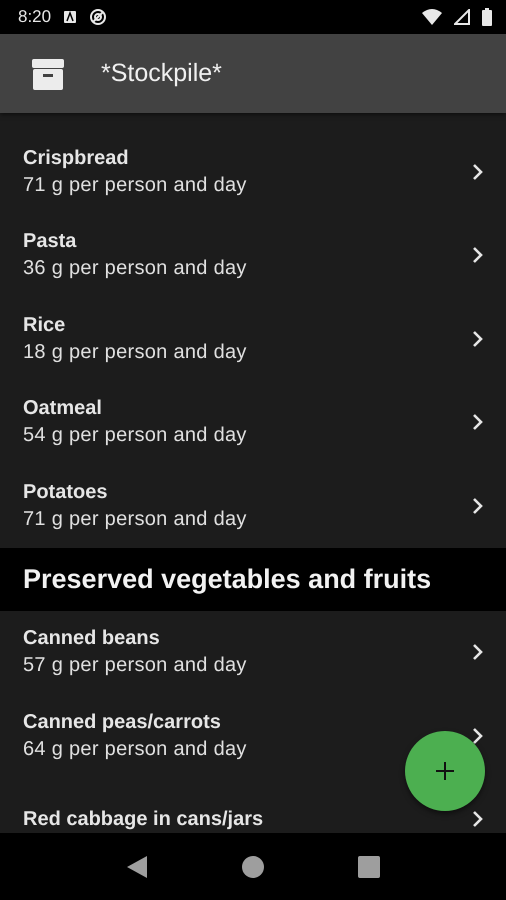  Describe the element at coordinates (135, 749) in the screenshot. I see `item-subtitle: 64 g per person and day` at that location.